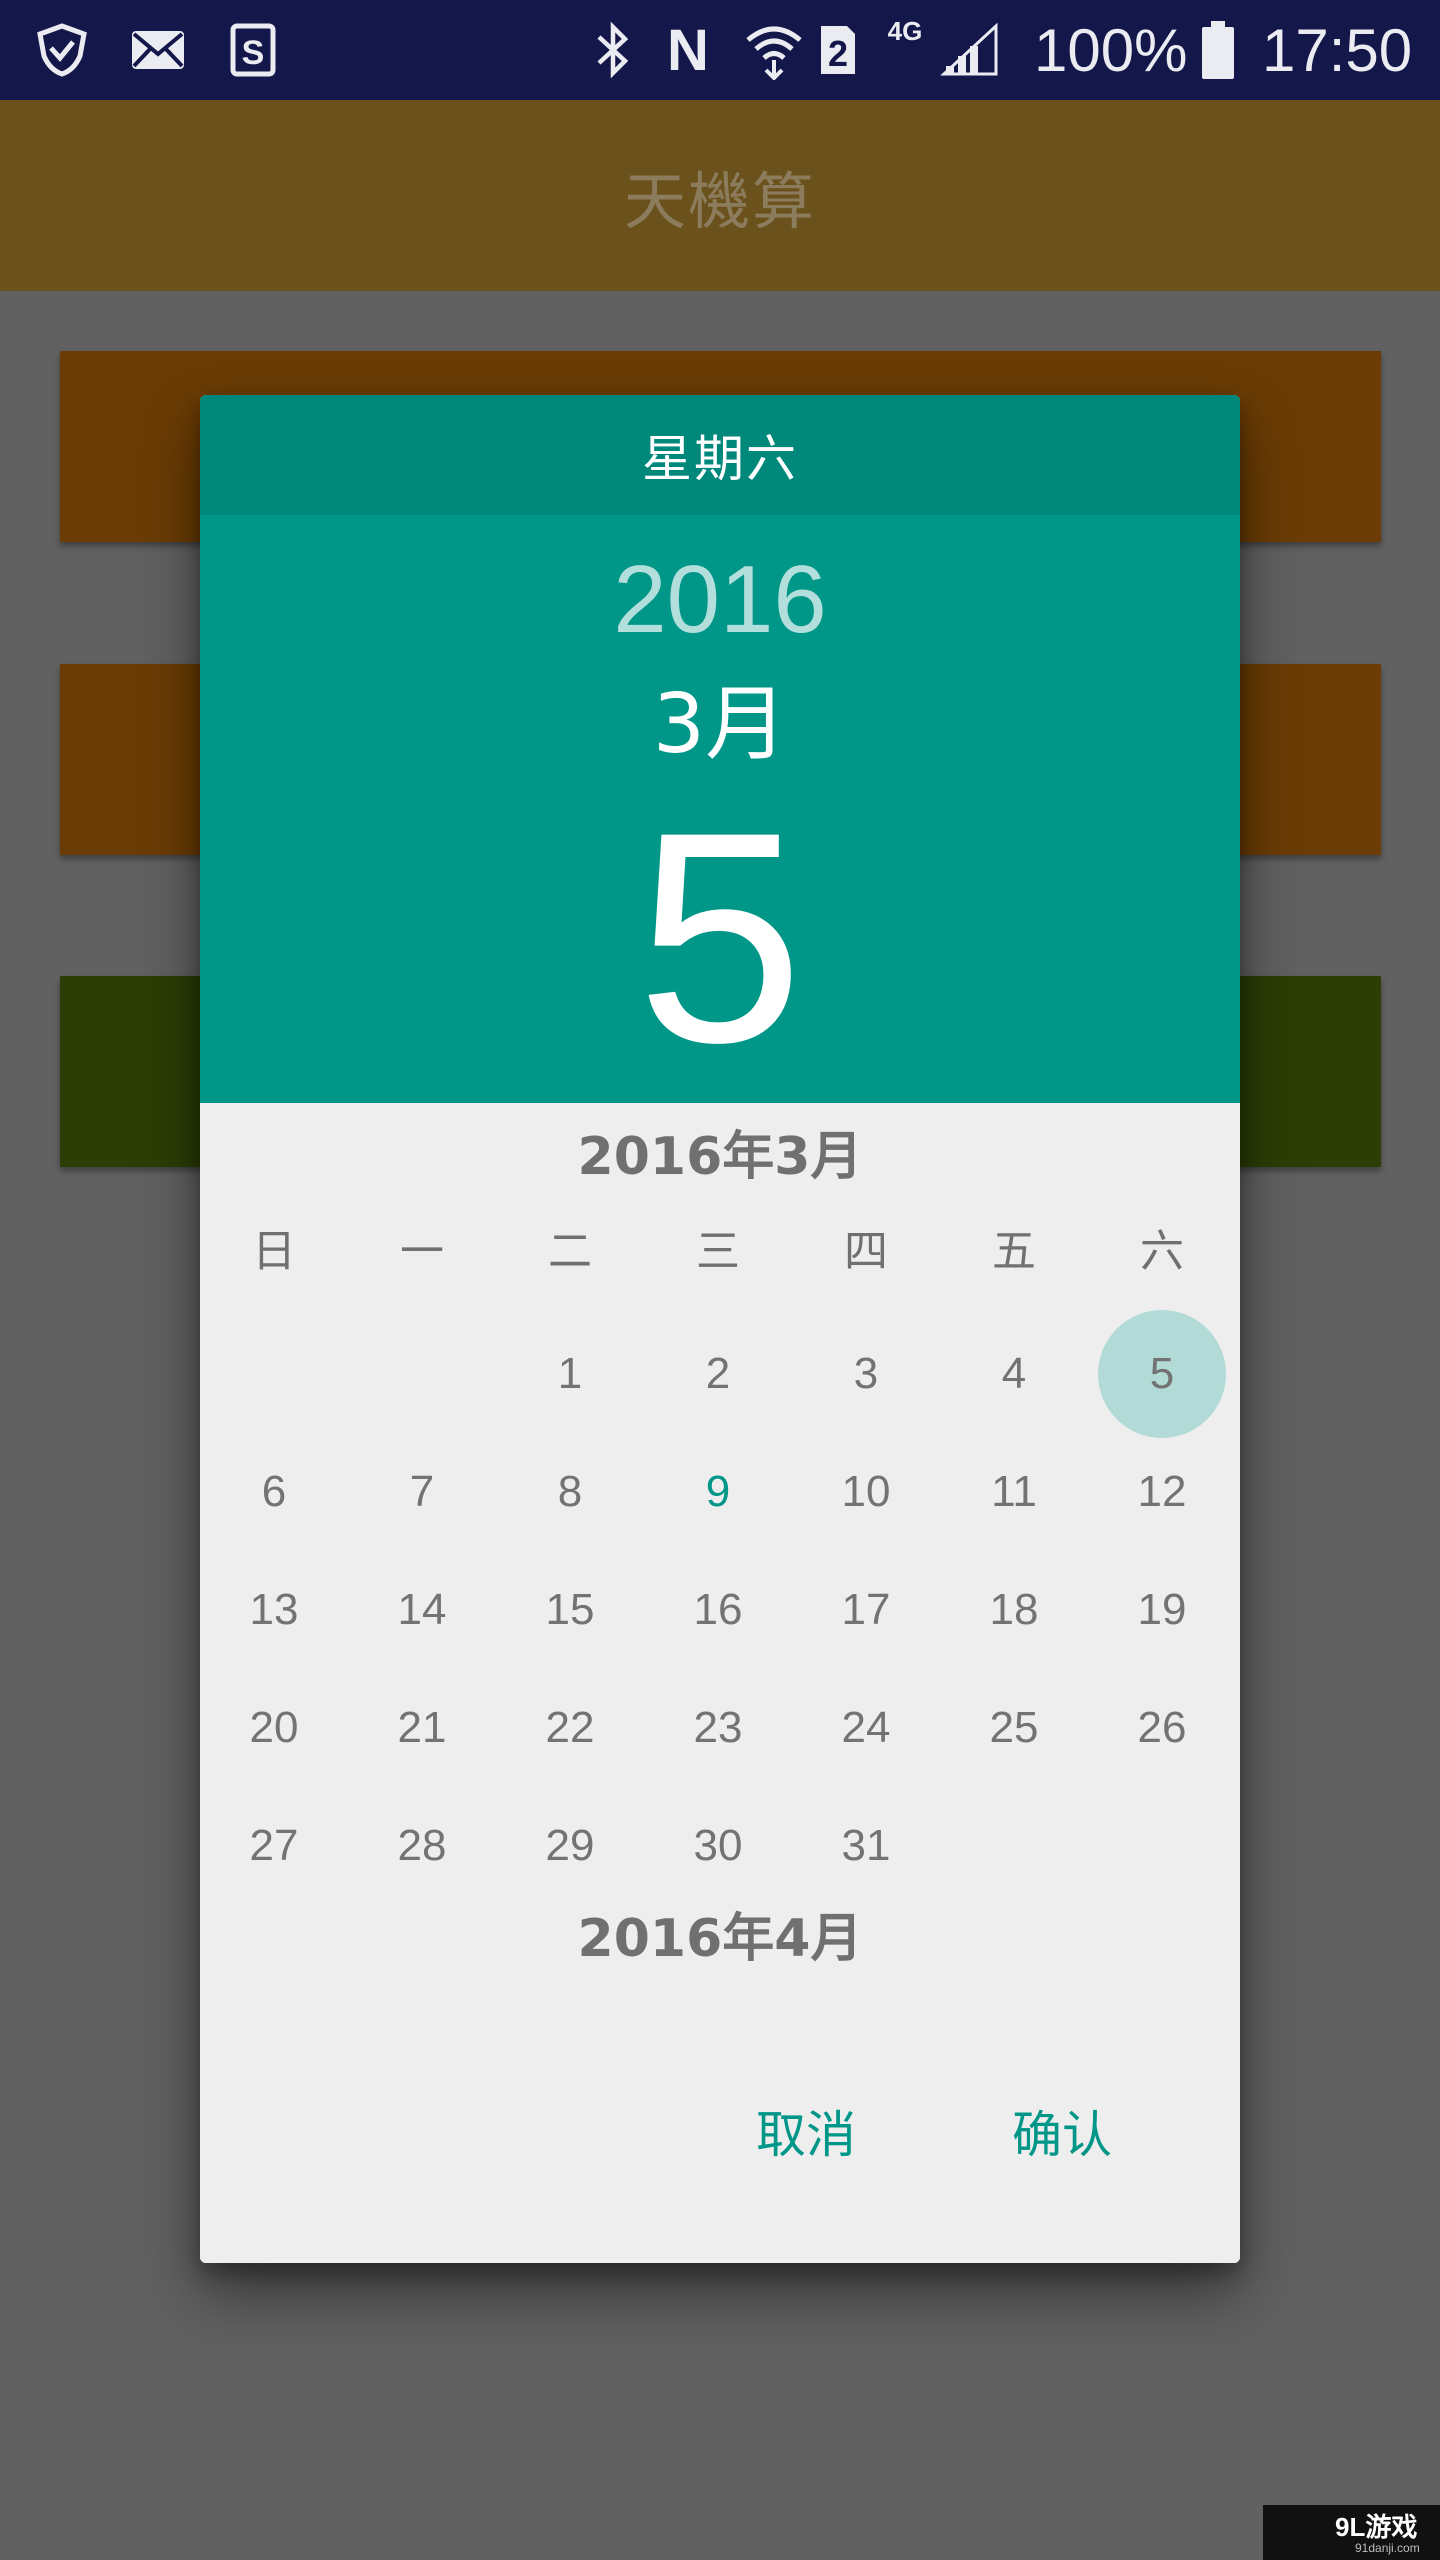  I want to click on day-cell: 4, so click(1014, 1374).